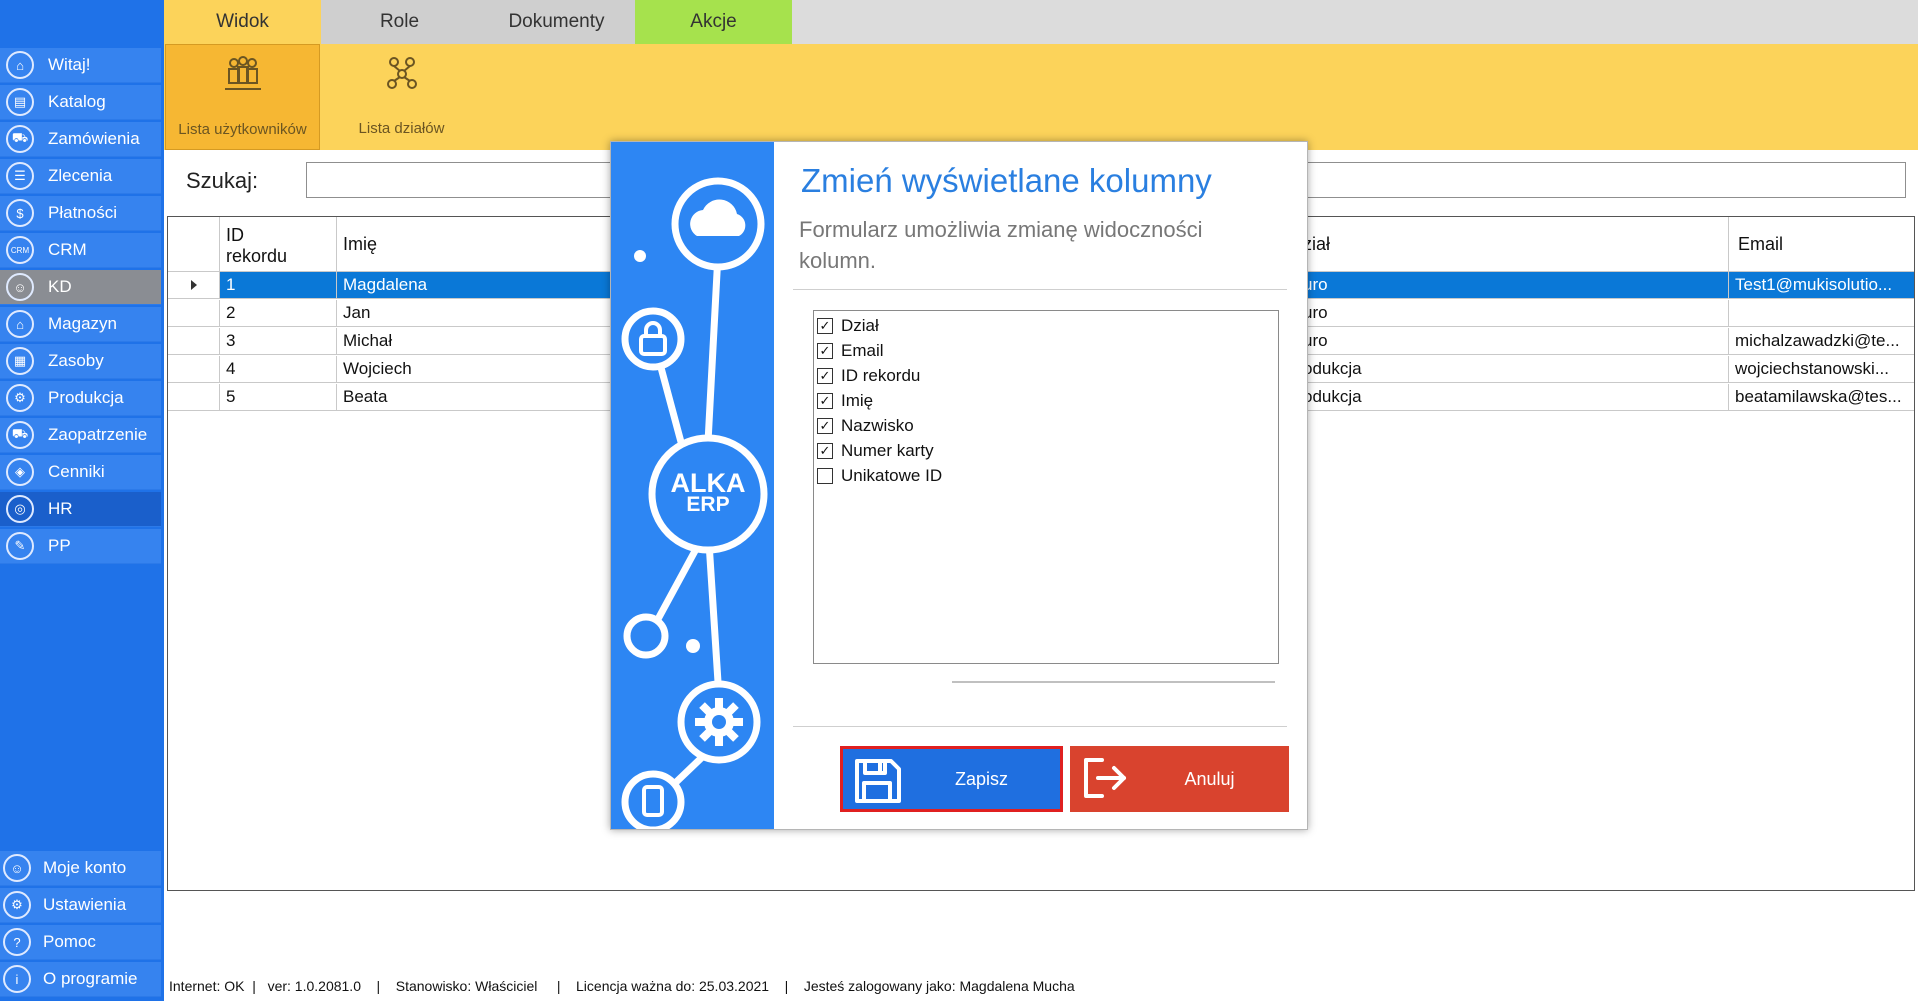 The height and width of the screenshot is (1001, 1918). I want to click on column-option-imie: ✓ Imię, so click(845, 401).